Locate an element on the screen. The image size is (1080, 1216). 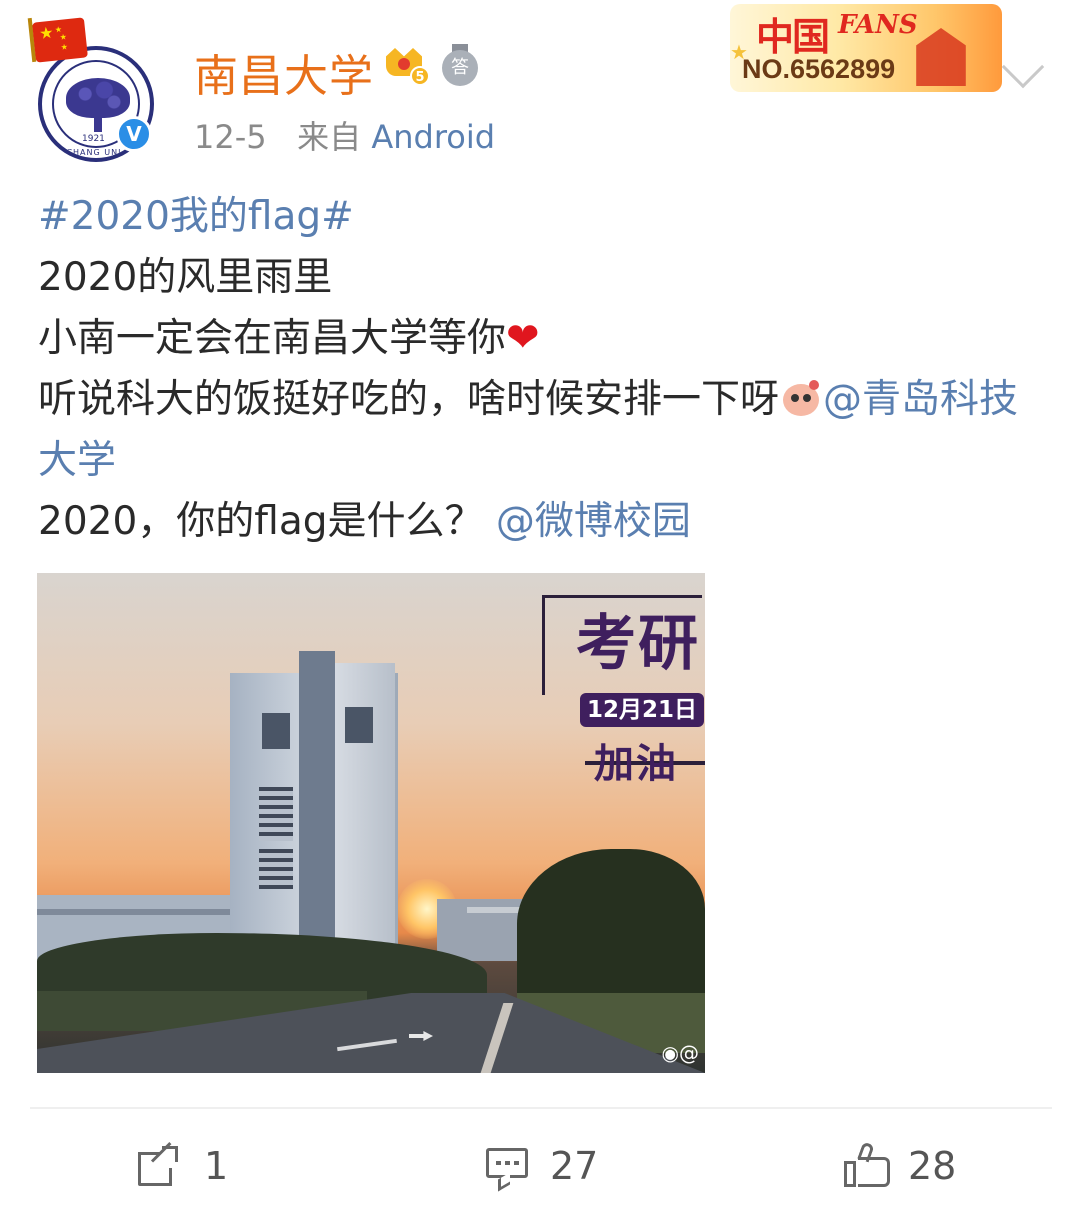
exam-title: 考研 is located at coordinates (638, 644).